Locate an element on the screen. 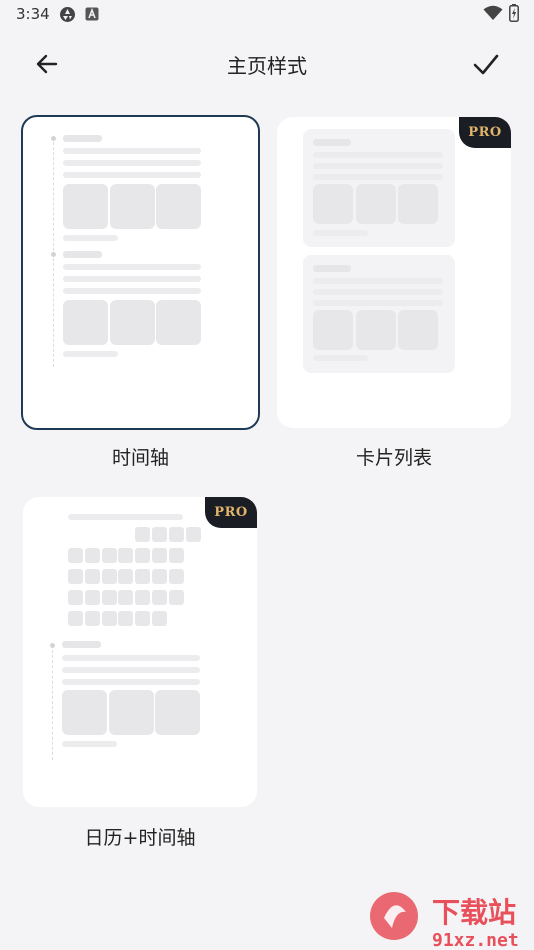 The width and height of the screenshot is (534, 950). style-option-label: 日历+时间轴 is located at coordinates (140, 838).